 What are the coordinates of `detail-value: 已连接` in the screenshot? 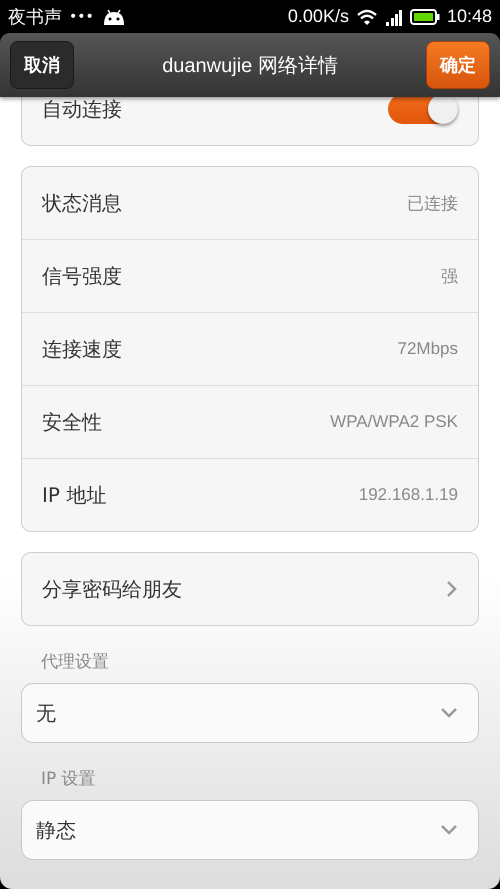 It's located at (432, 203).